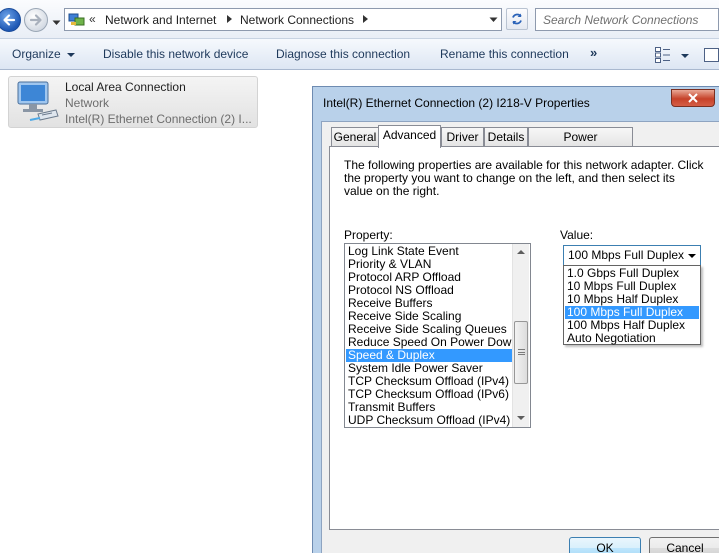  I want to click on forward-button, so click(36, 20).